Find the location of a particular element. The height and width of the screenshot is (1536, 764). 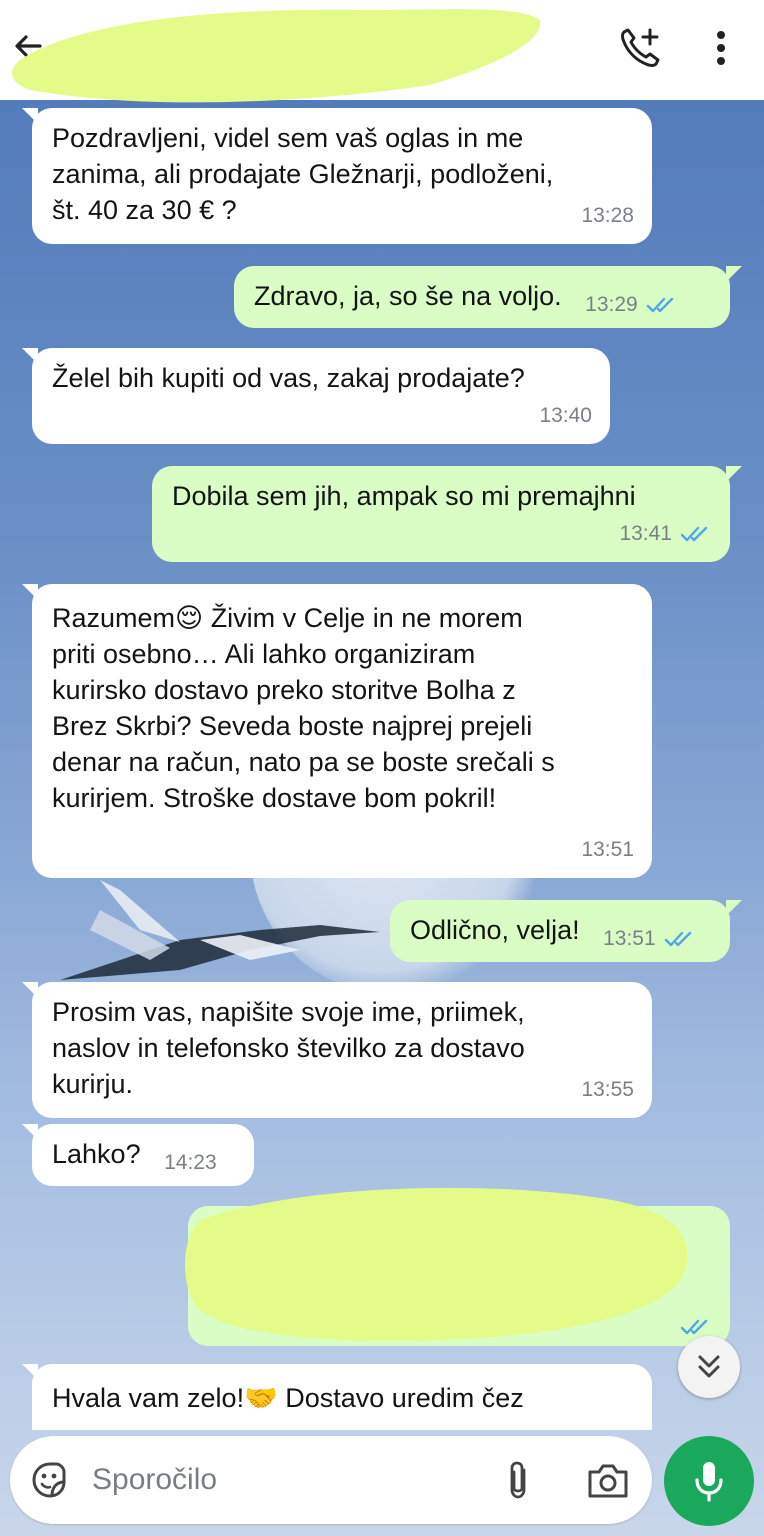

bottom-edge is located at coordinates (382, 1533).